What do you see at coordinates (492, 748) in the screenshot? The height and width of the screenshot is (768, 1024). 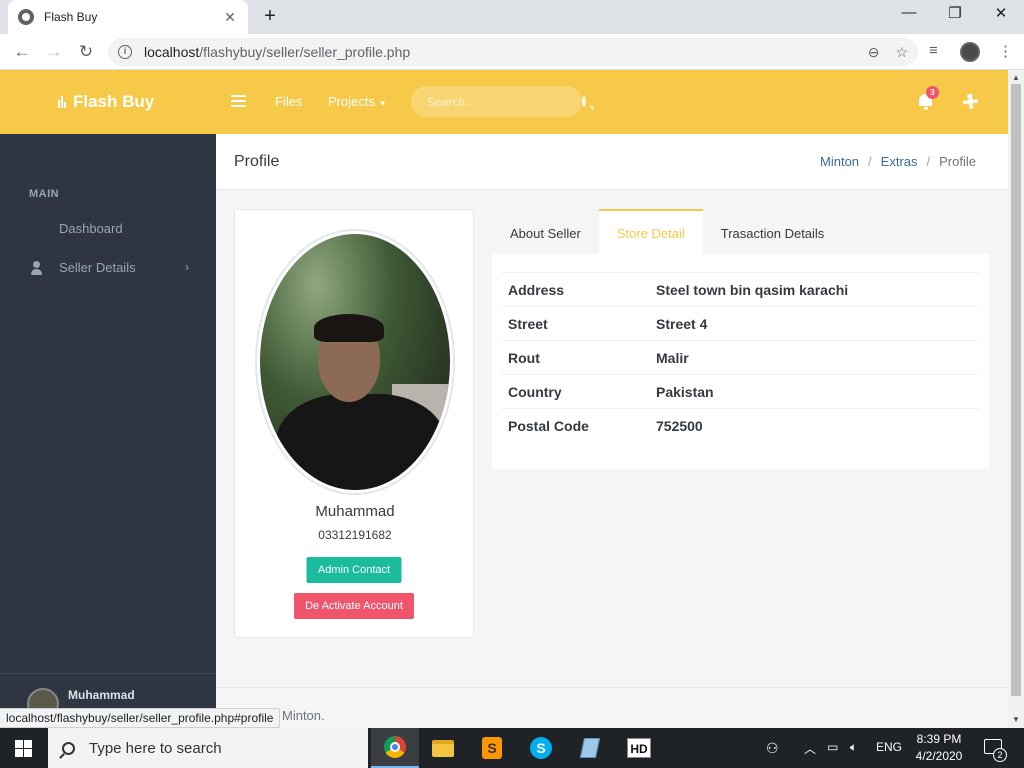 I see `sublime-text-taskbar-icon: S` at bounding box center [492, 748].